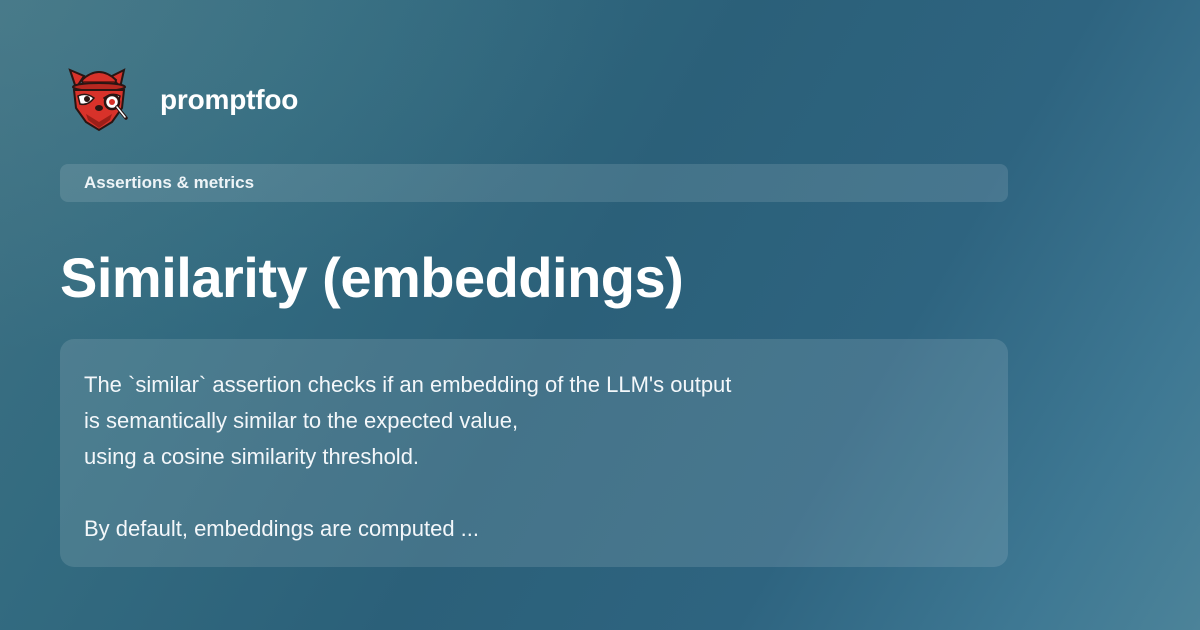 The width and height of the screenshot is (1200, 630). I want to click on red-panda-detective-icon, so click(98, 100).